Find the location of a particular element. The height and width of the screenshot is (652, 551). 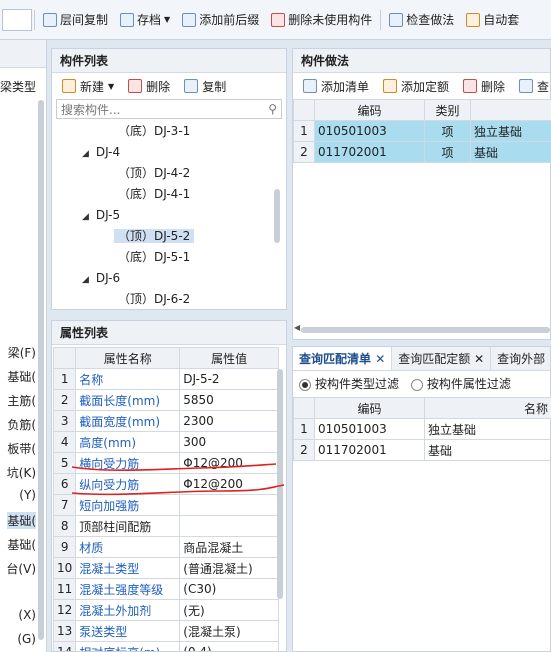

add-list-button: 添加清单 is located at coordinates (336, 86).